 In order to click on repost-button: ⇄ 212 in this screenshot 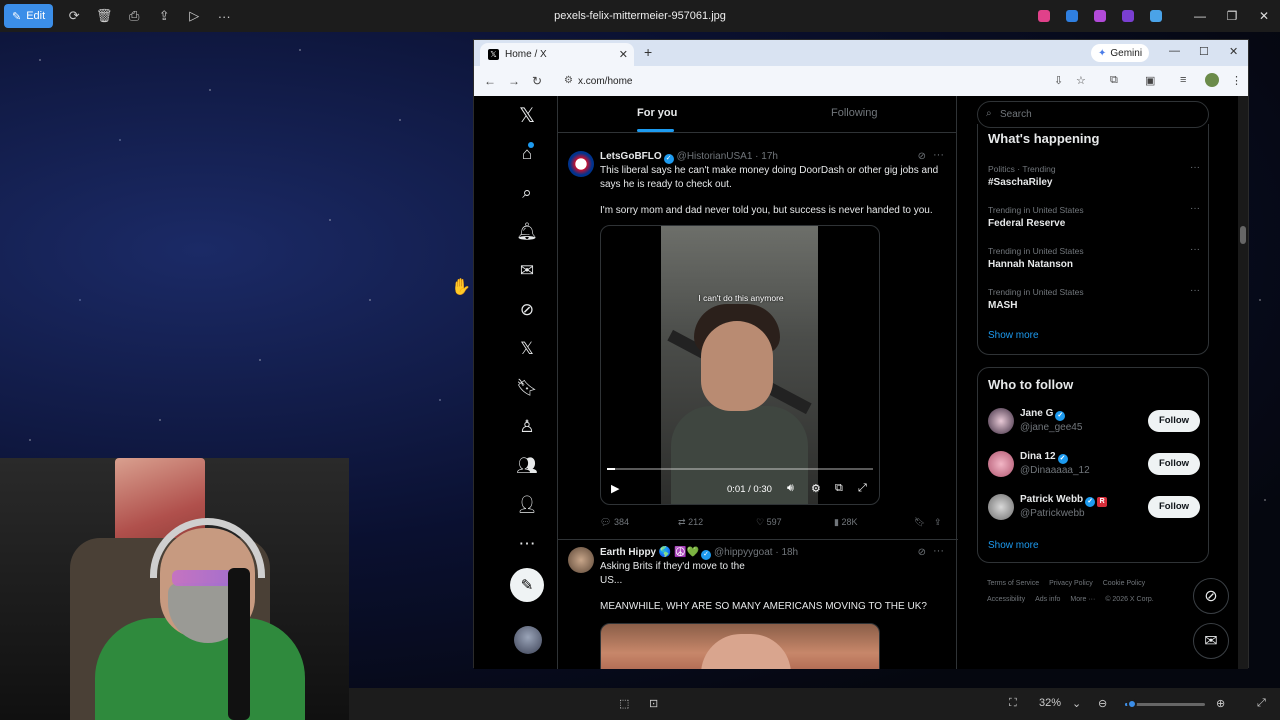, I will do `click(690, 522)`.